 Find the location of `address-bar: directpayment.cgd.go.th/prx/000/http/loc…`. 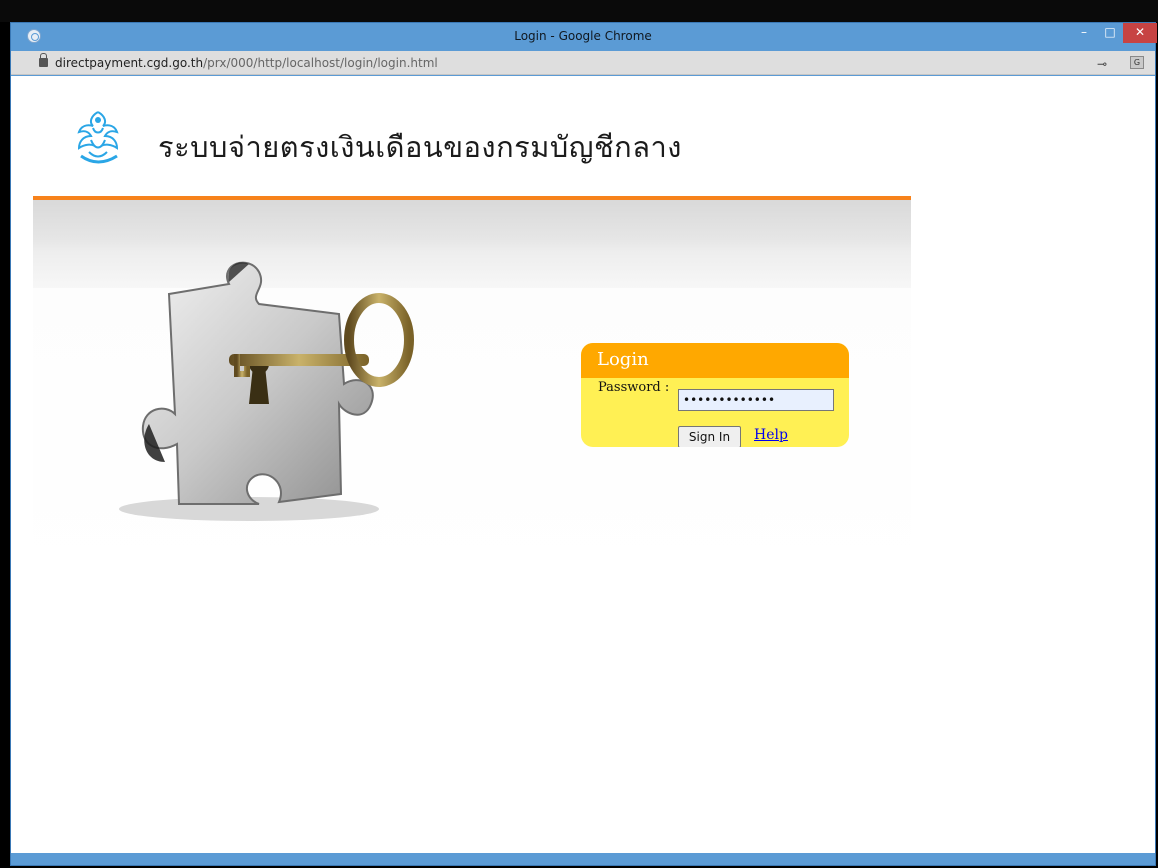

address-bar: directpayment.cgd.go.th/prx/000/http/loc… is located at coordinates (583, 63).